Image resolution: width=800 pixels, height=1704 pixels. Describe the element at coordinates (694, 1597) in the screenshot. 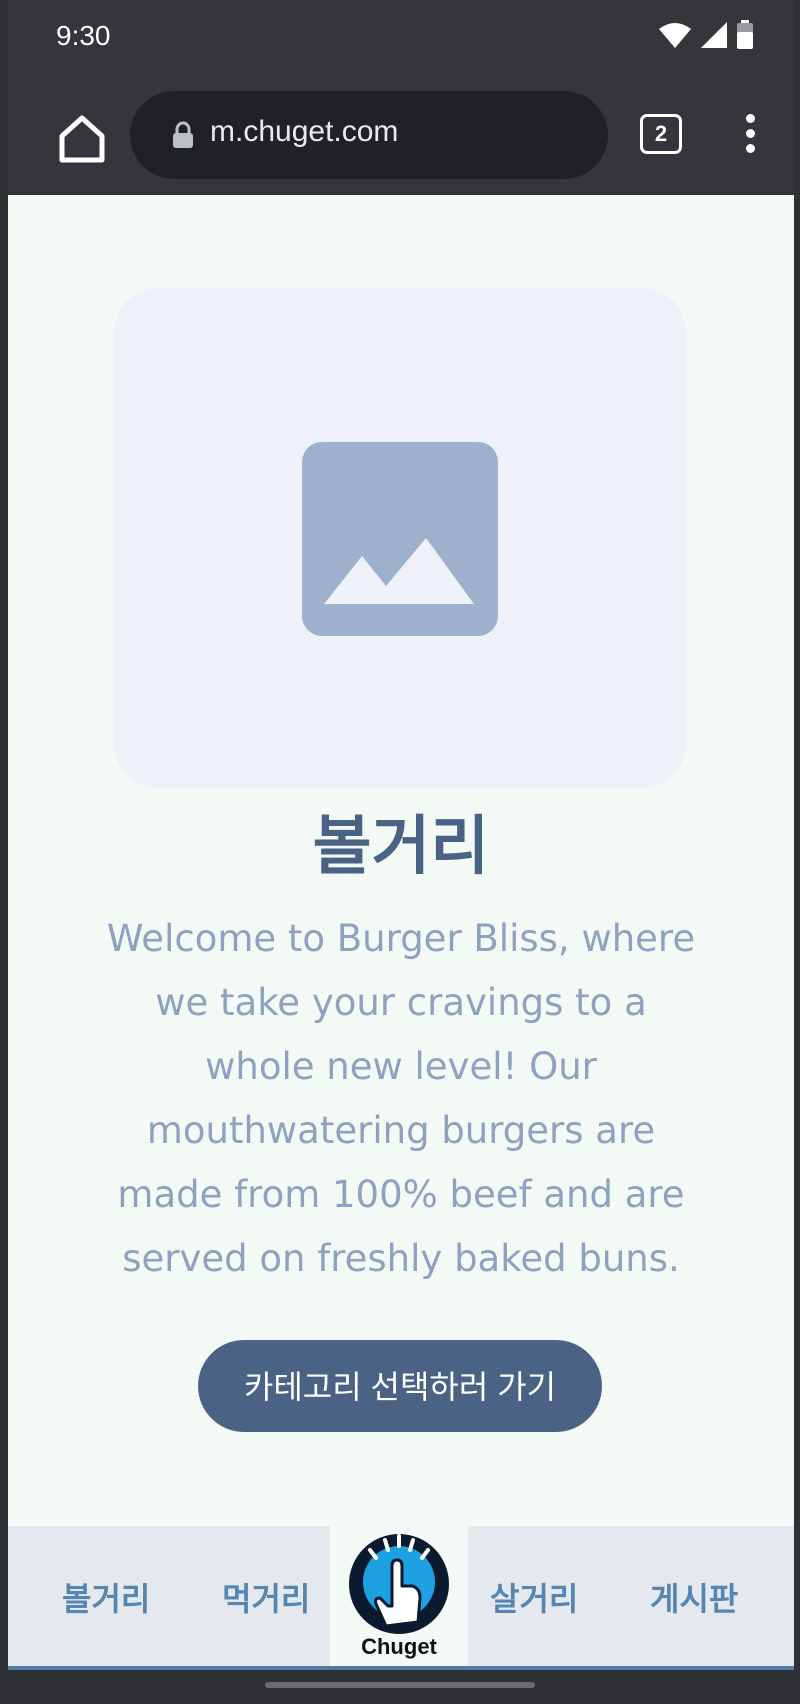

I see `nav-item-board: 게시판` at that location.